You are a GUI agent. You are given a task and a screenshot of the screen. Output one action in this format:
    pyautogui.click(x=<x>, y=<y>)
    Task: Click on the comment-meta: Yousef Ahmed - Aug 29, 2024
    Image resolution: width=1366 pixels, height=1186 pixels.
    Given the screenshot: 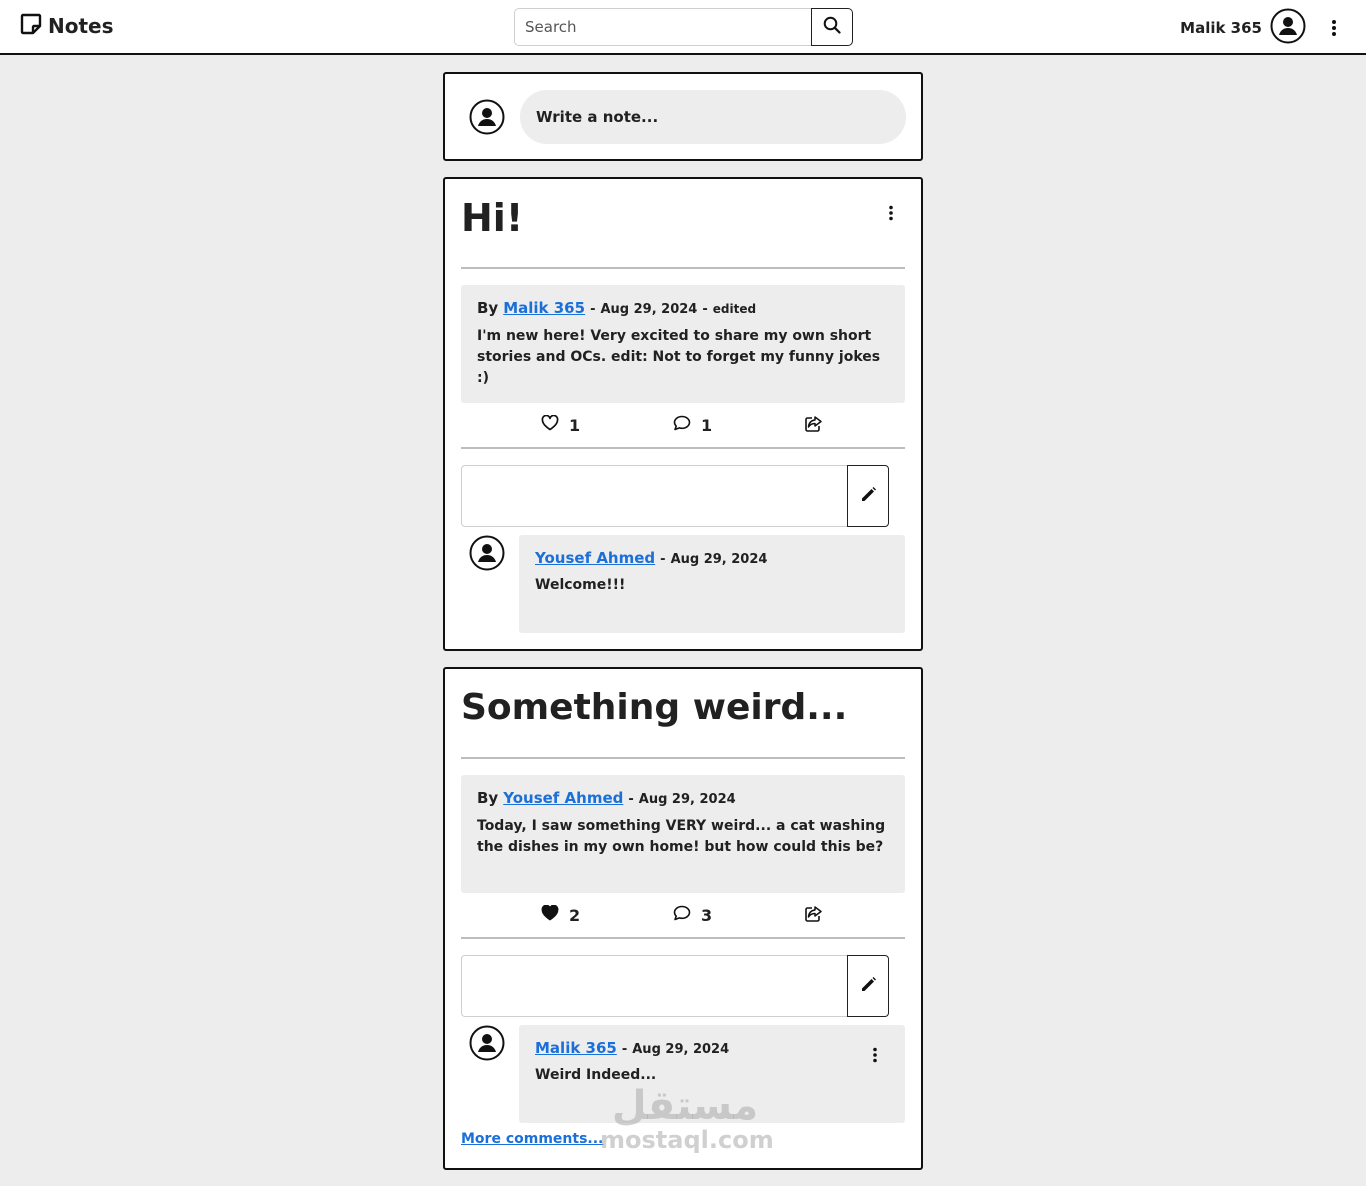 What is the action you would take?
    pyautogui.click(x=712, y=558)
    